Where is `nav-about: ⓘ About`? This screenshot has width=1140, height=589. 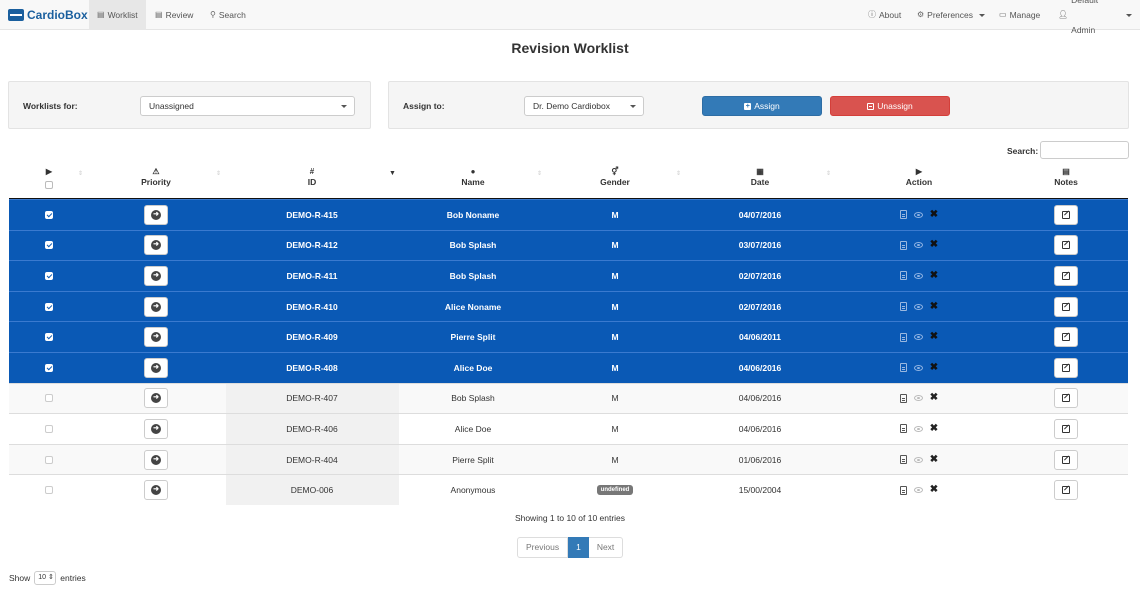 nav-about: ⓘ About is located at coordinates (884, 15).